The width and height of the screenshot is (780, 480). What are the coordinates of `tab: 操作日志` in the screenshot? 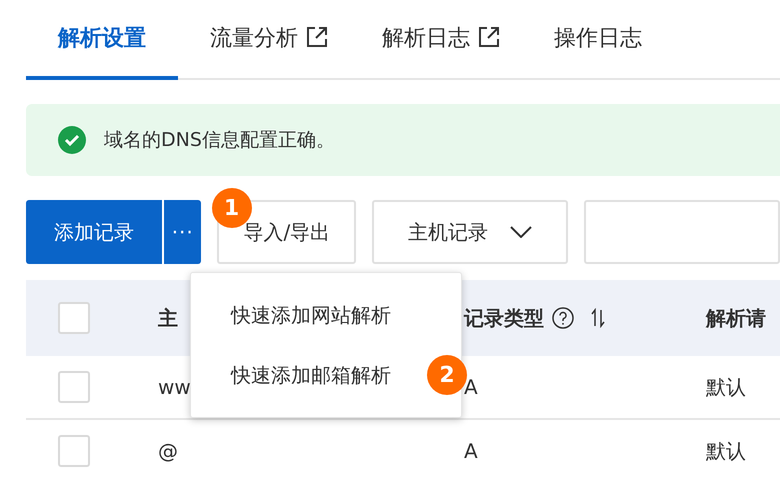 It's located at (598, 40).